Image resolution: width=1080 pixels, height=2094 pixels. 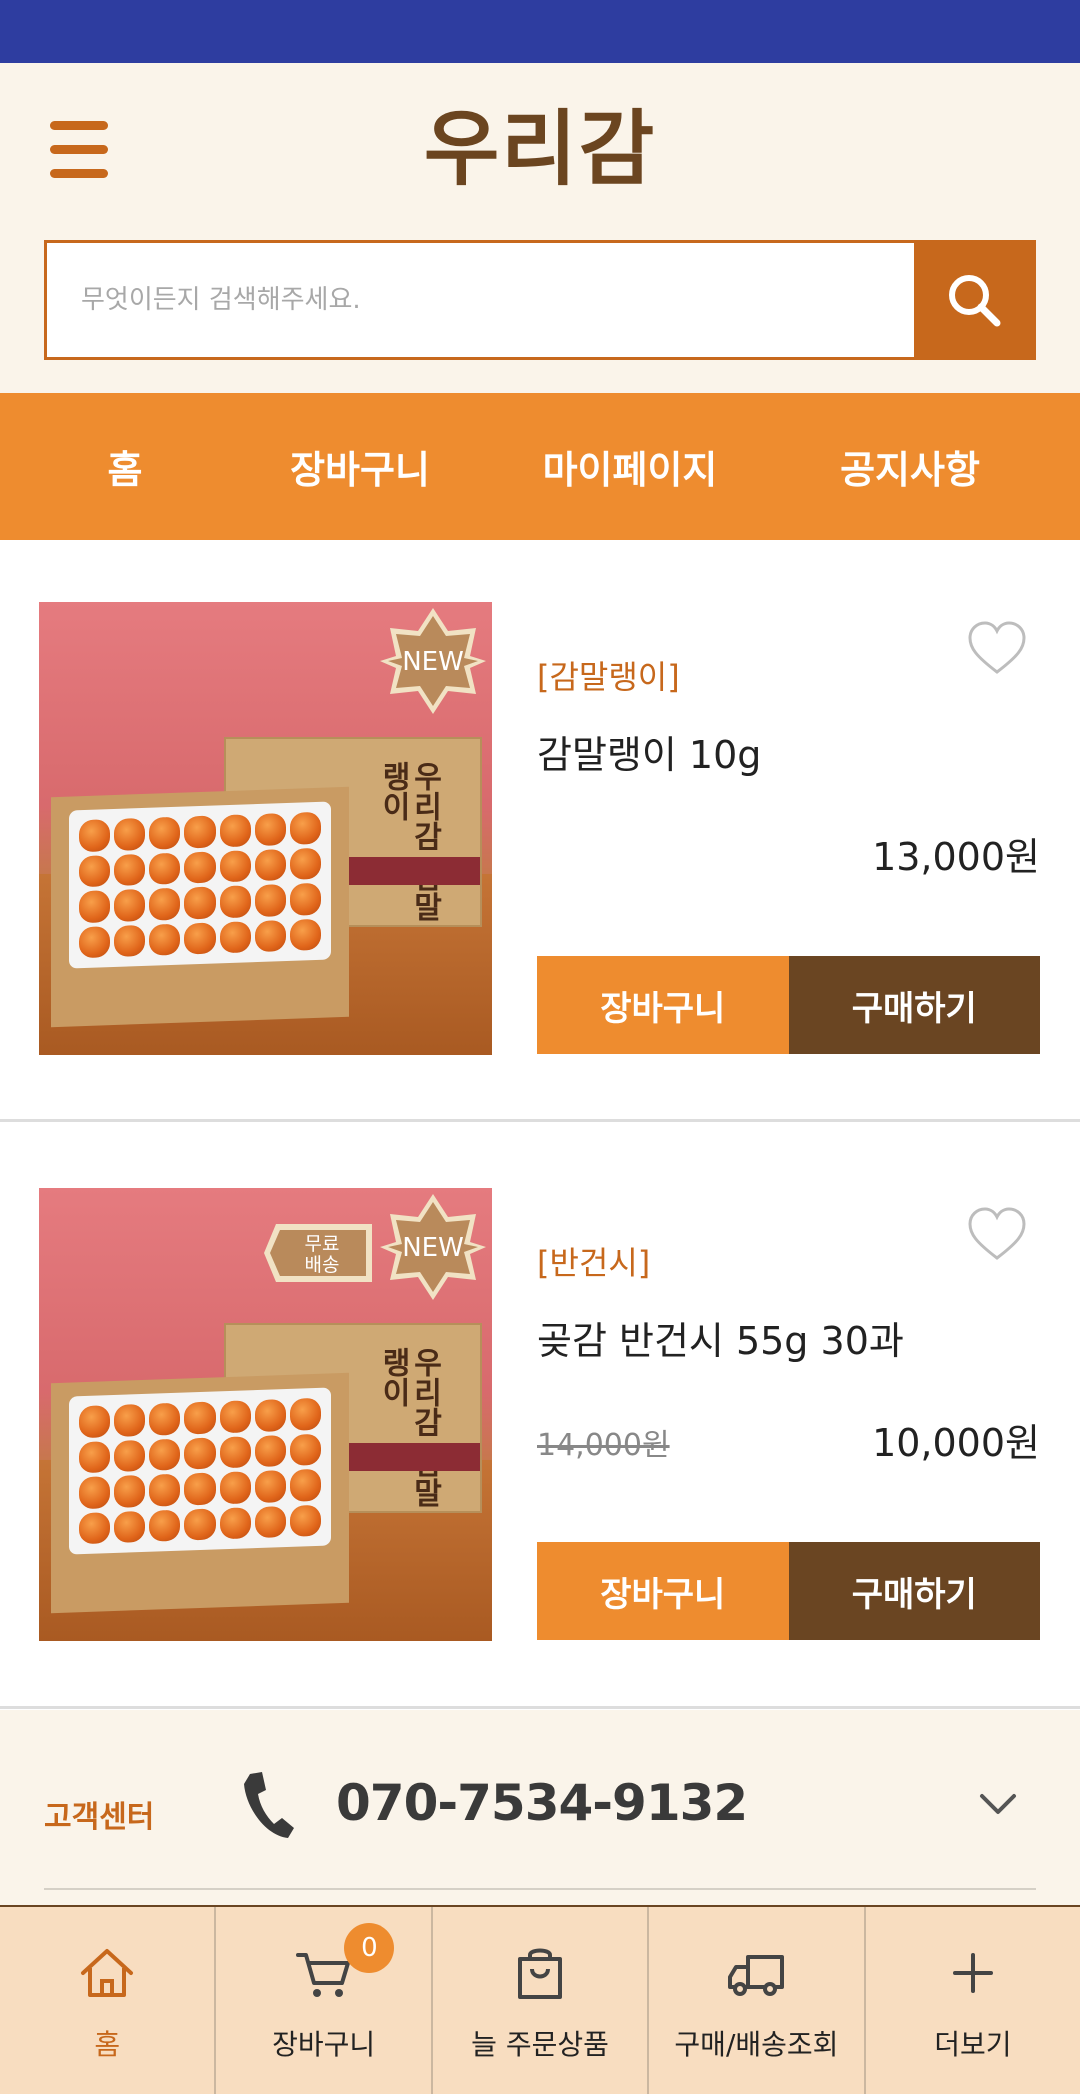 I want to click on product-price: 10,000원, so click(x=956, y=1443).